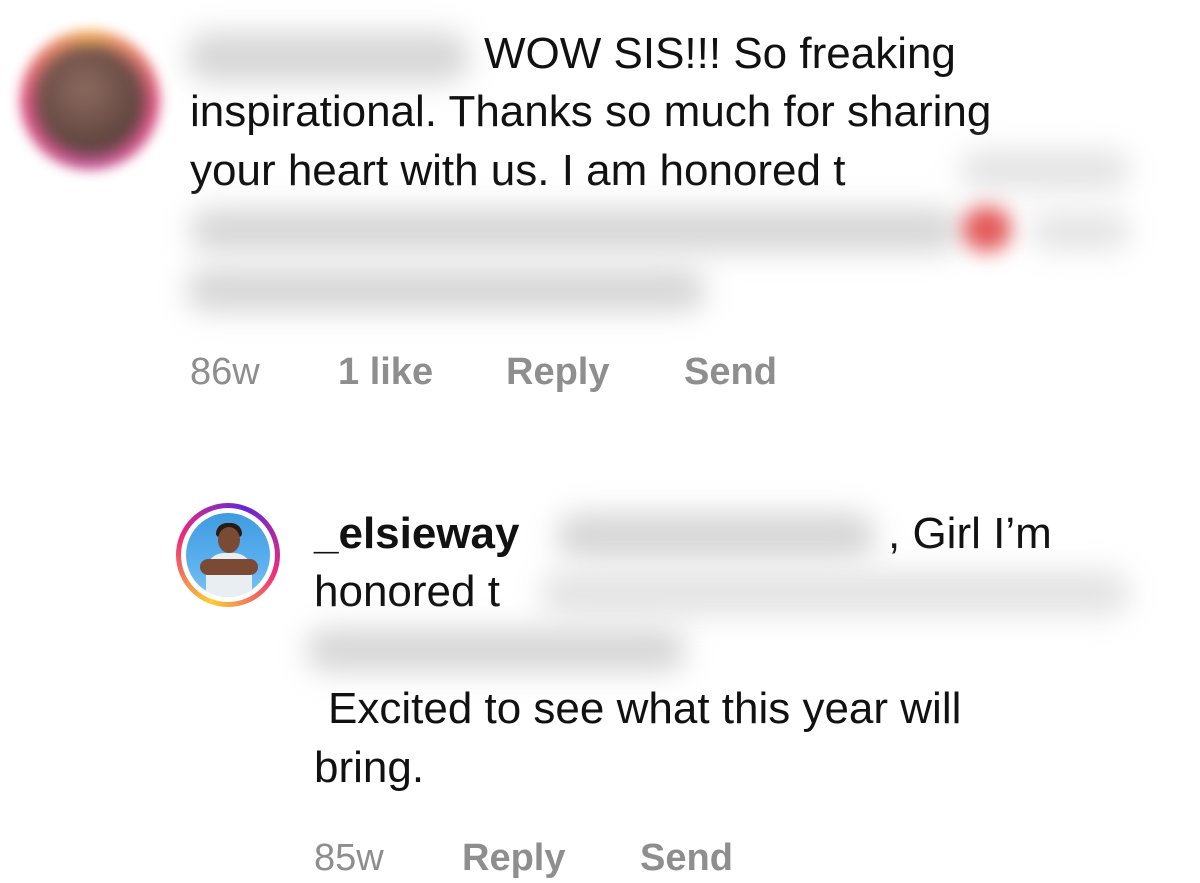  What do you see at coordinates (645, 708) in the screenshot?
I see `comment-text-line: Excited to see what this year will` at bounding box center [645, 708].